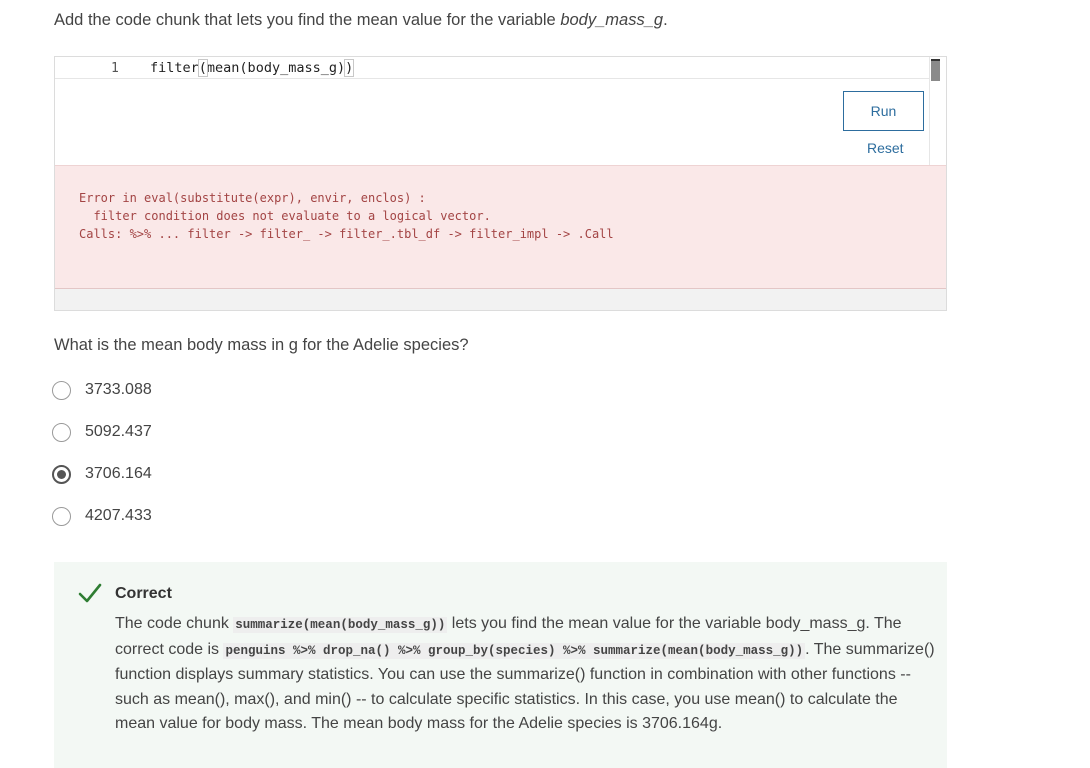 The image size is (1090, 768). Describe the element at coordinates (883, 111) in the screenshot. I see `run-button: Run` at that location.